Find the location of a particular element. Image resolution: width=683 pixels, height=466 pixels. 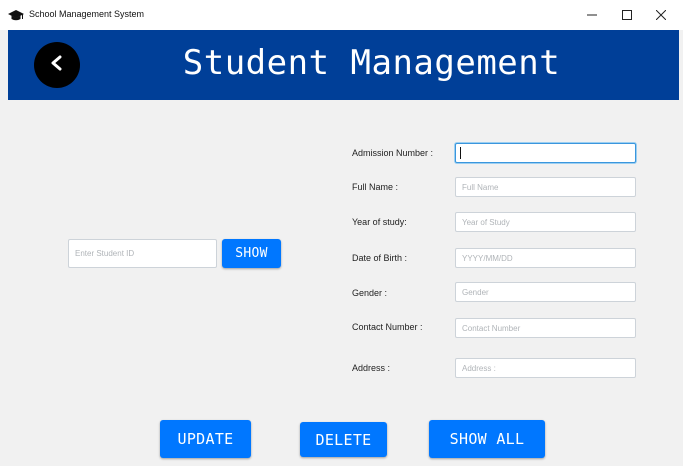

update-button: UPDATE is located at coordinates (205, 439).